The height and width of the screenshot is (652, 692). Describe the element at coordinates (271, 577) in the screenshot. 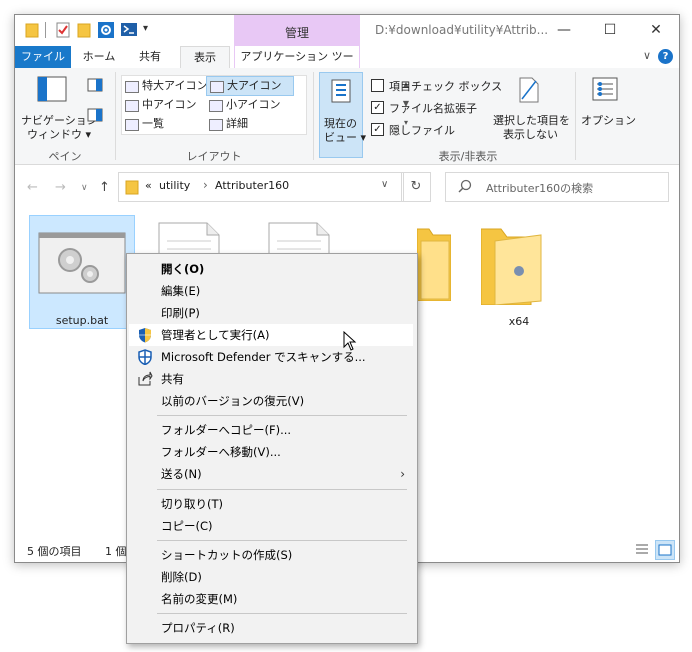

I see `menu-delete: 削除(D)` at that location.